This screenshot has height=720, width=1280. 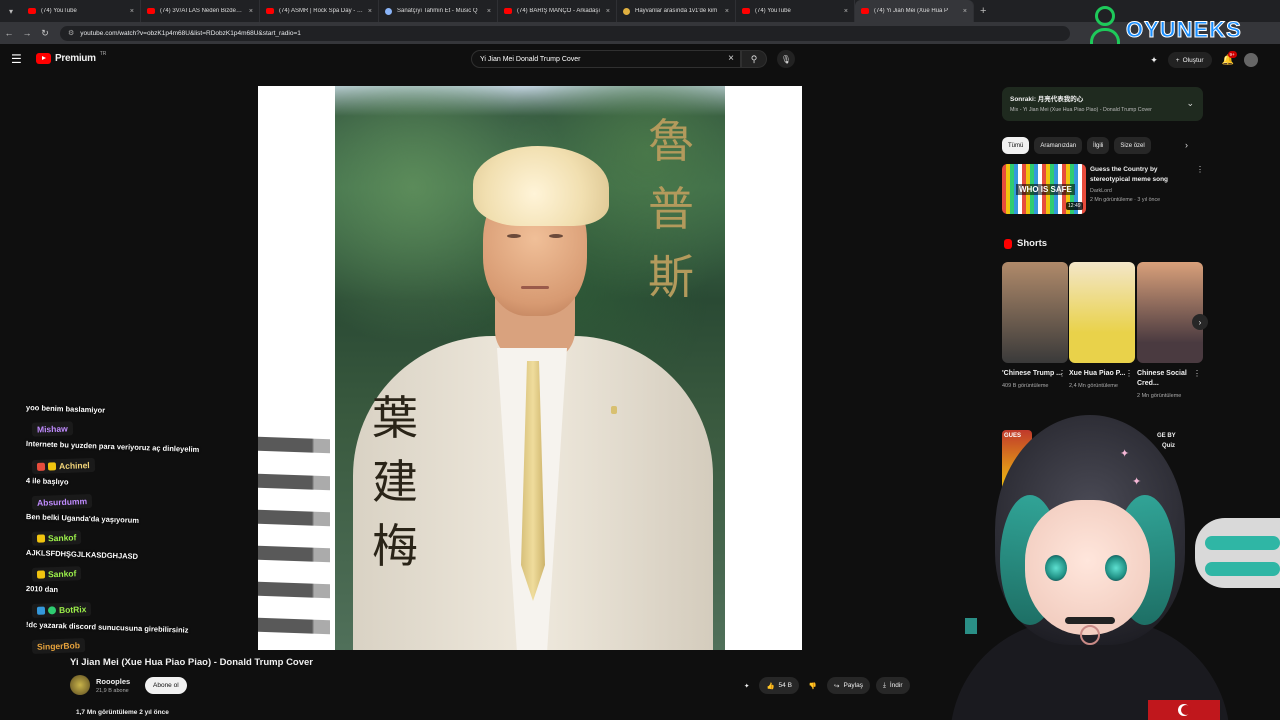 I want to click on vtuber-avatar: ✦ ✦, so click(x=1090, y=562).